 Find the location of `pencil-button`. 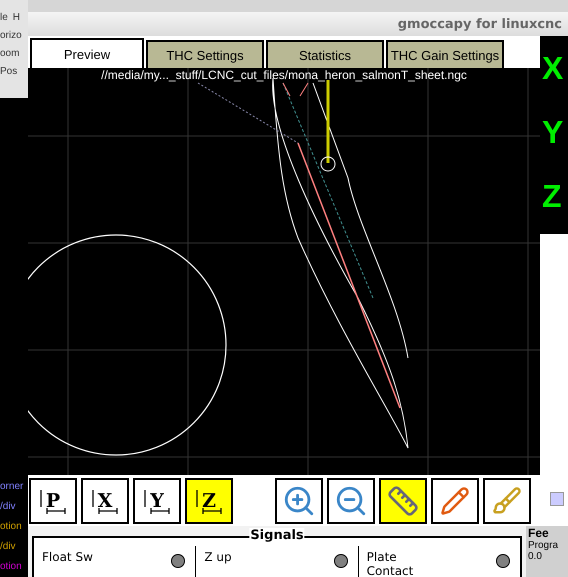

pencil-button is located at coordinates (455, 501).